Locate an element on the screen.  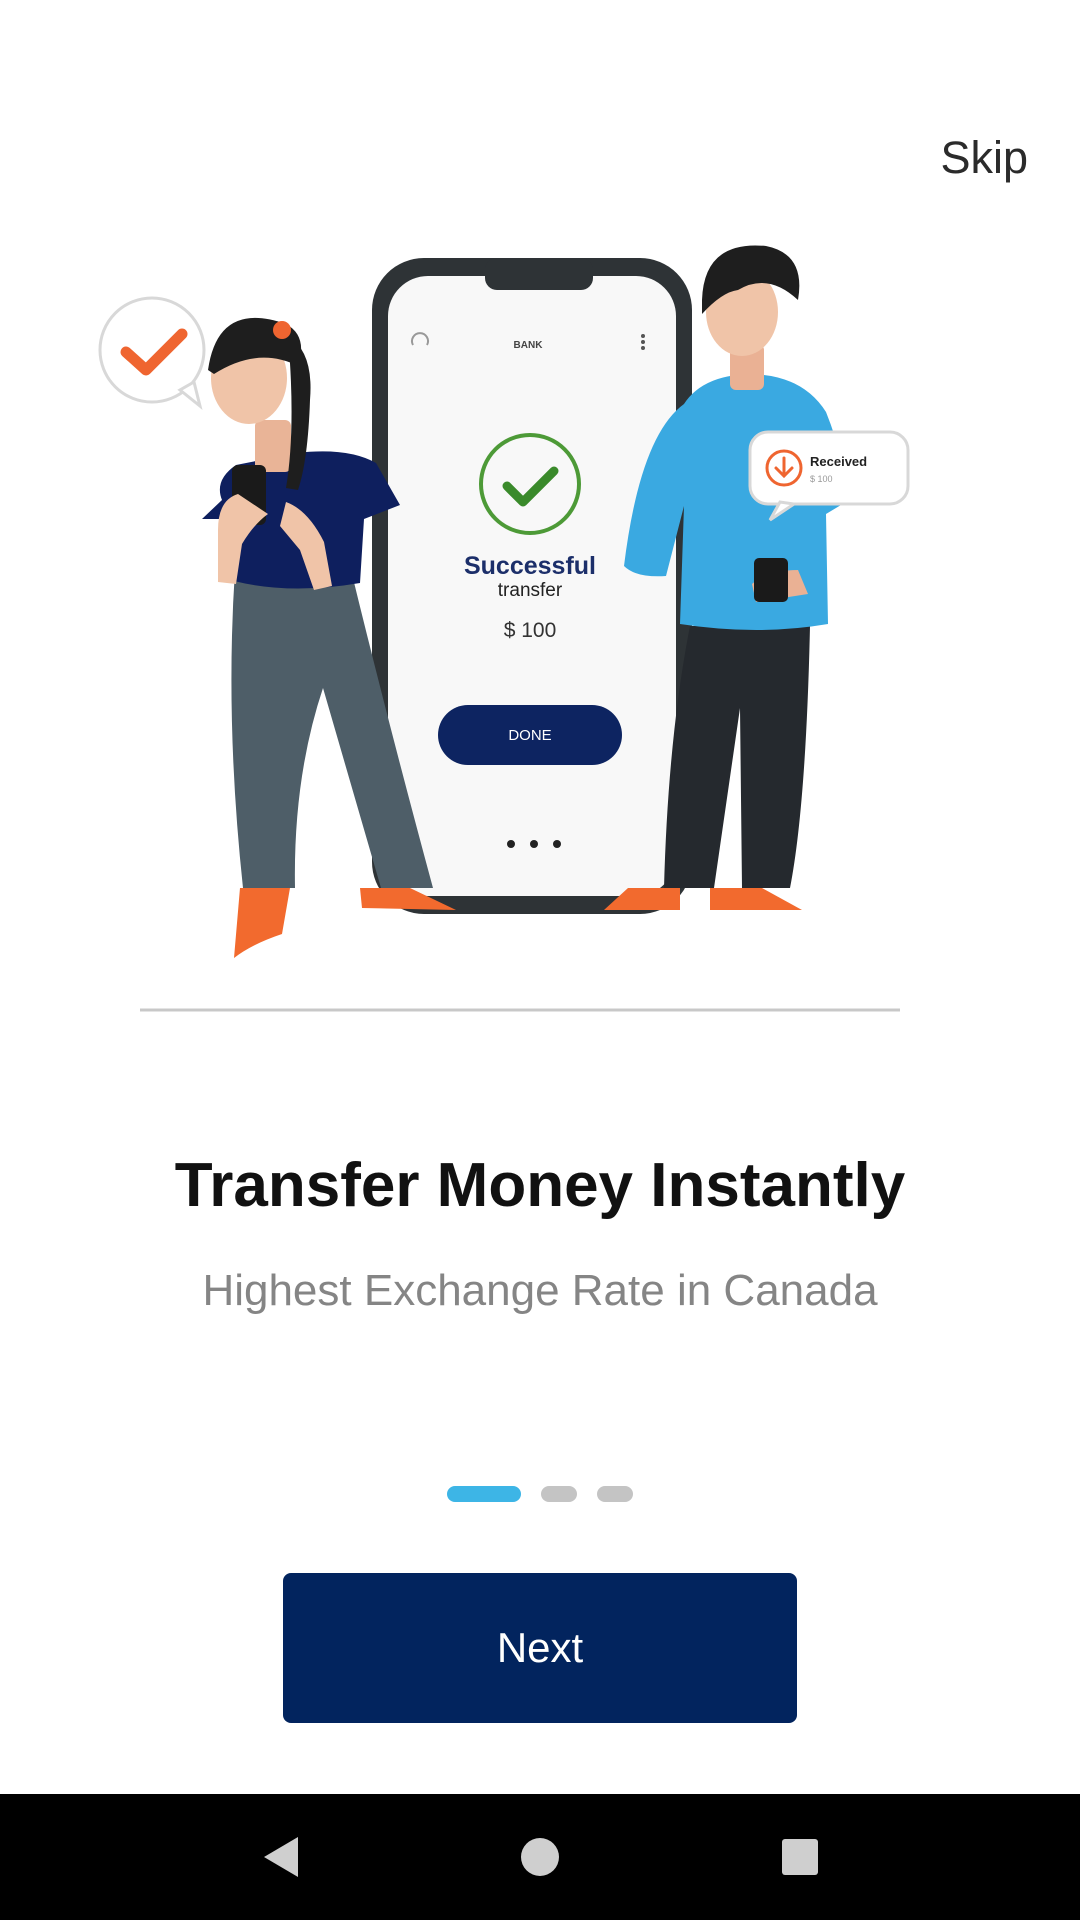
transfer-amount: $ 100 is located at coordinates (530, 630).